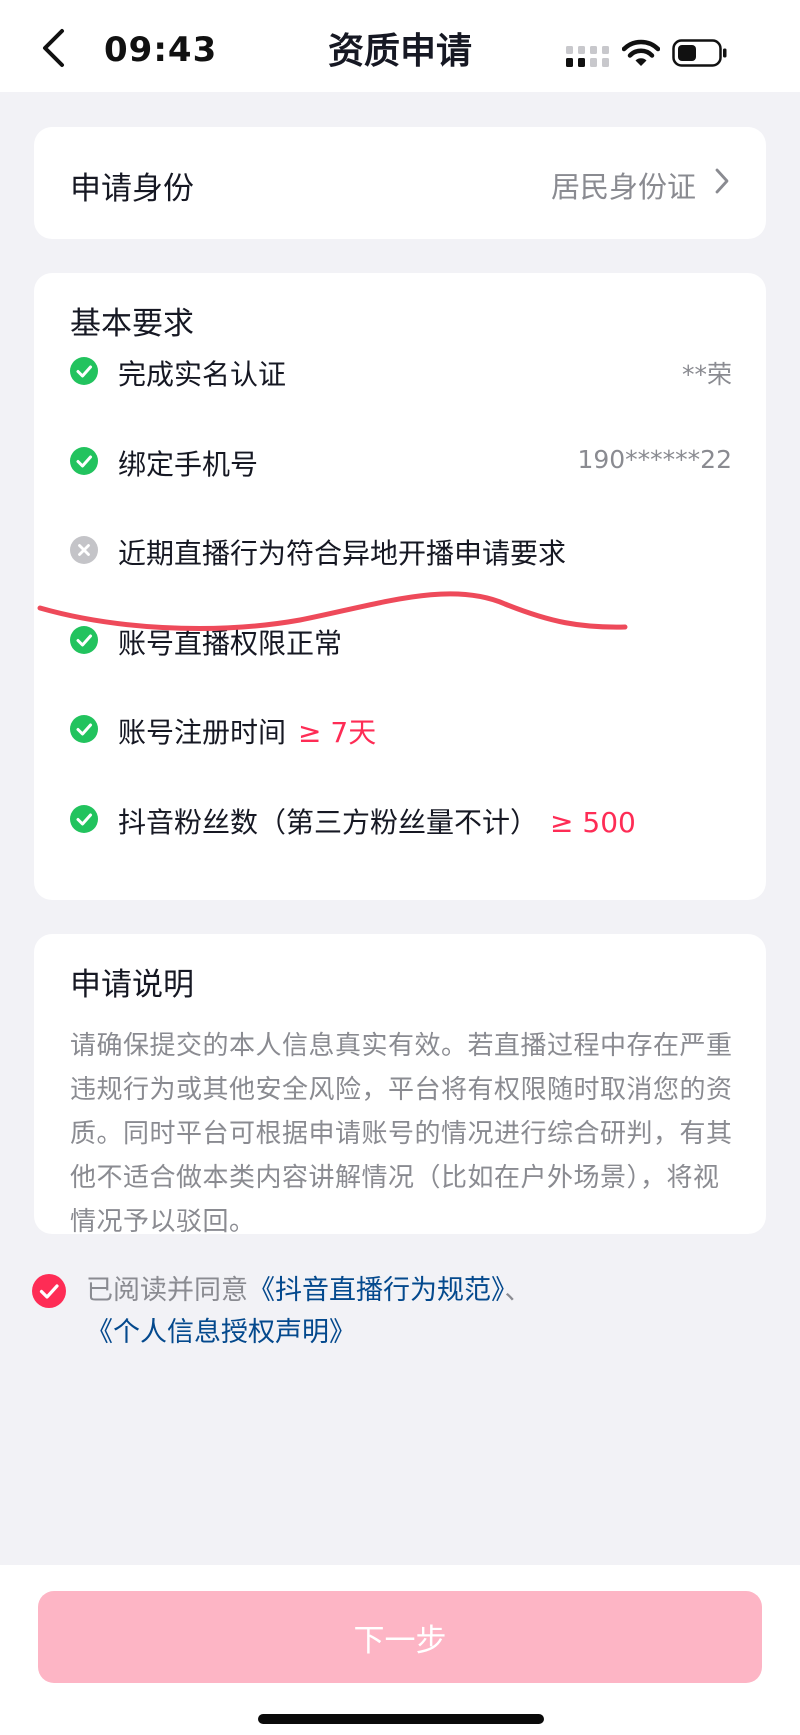 The image size is (800, 1735). Describe the element at coordinates (167, 1290) in the screenshot. I see `agreement-prefix: 已阅读并同意` at that location.